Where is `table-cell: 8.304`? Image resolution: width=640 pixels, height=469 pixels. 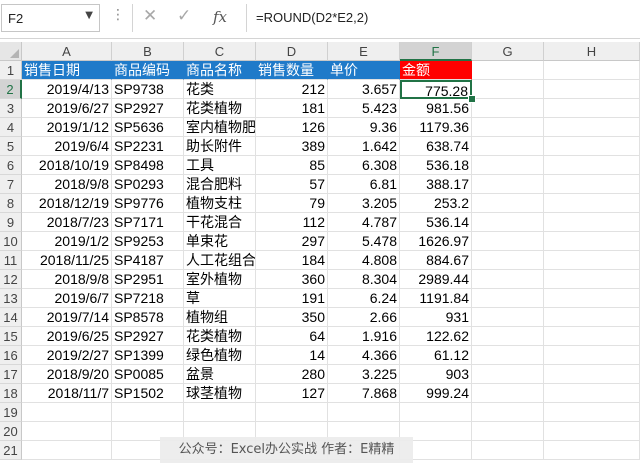 table-cell: 8.304 is located at coordinates (364, 279).